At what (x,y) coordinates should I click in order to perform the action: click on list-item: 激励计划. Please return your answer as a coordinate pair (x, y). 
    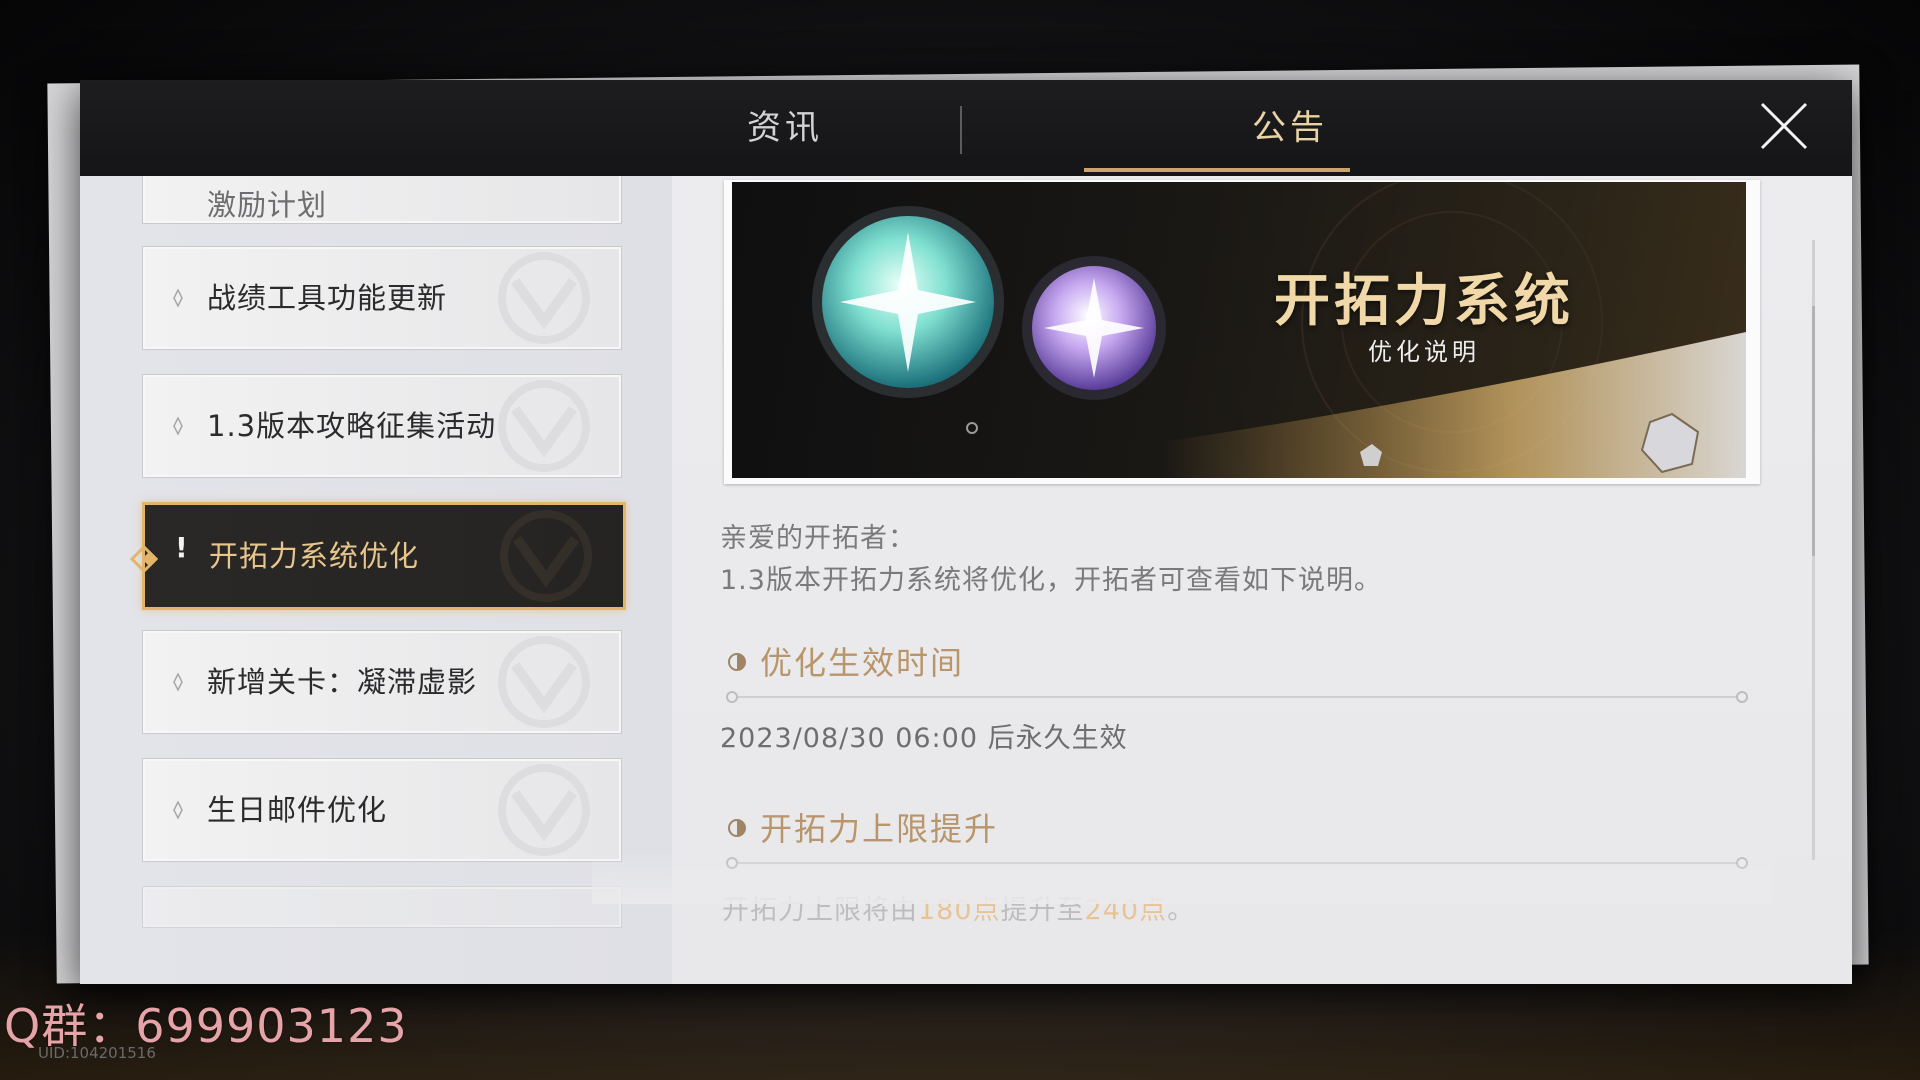
    Looking at the image, I should click on (382, 200).